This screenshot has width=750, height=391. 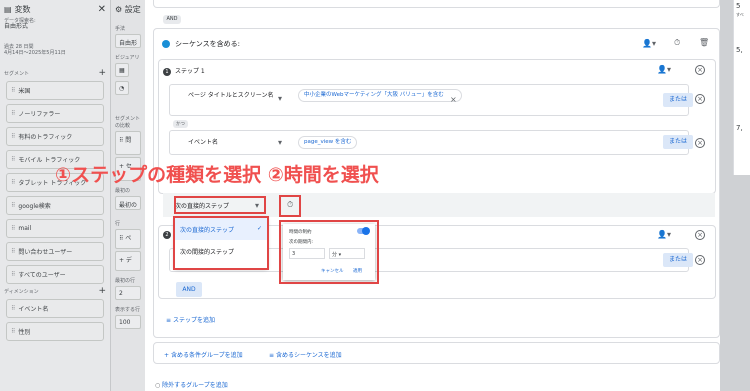 What do you see at coordinates (290, 206) in the screenshot?
I see `highlight-timer` at bounding box center [290, 206].